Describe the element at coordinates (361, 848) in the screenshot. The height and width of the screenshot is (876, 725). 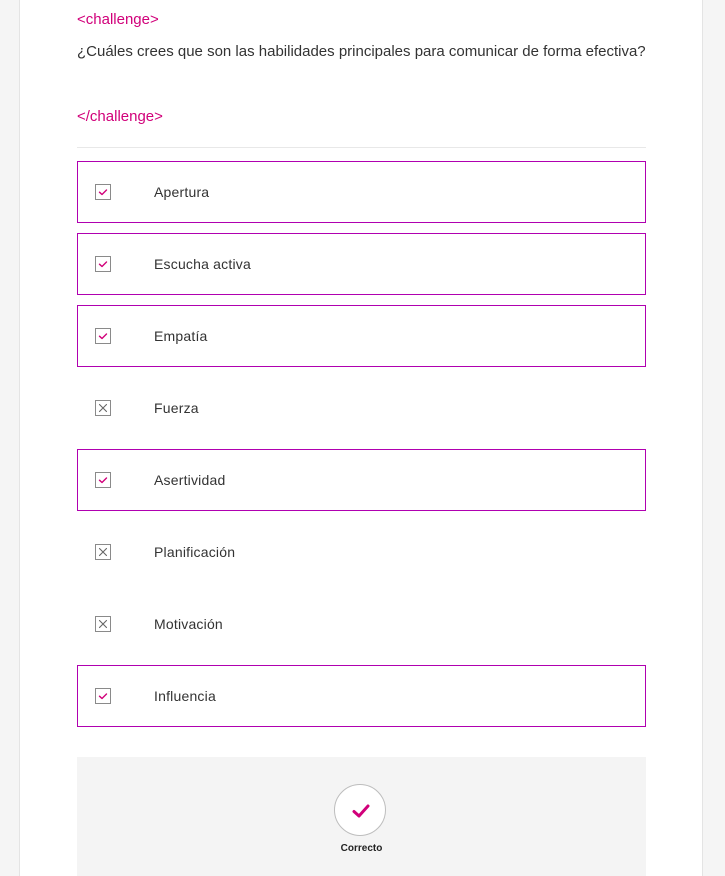
I see `result-label: Correcto` at that location.